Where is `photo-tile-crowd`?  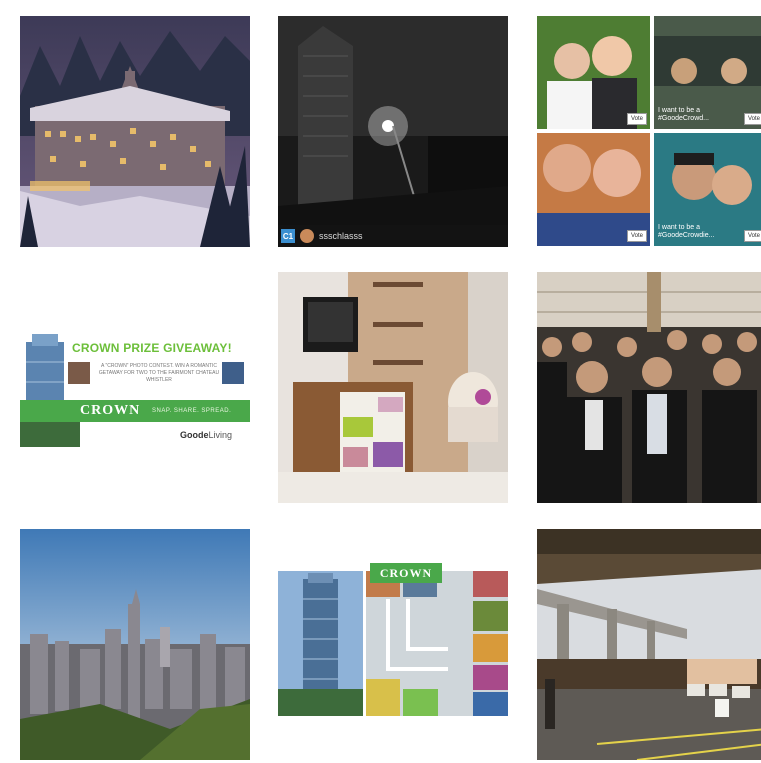
photo-tile-crowd is located at coordinates (649, 387).